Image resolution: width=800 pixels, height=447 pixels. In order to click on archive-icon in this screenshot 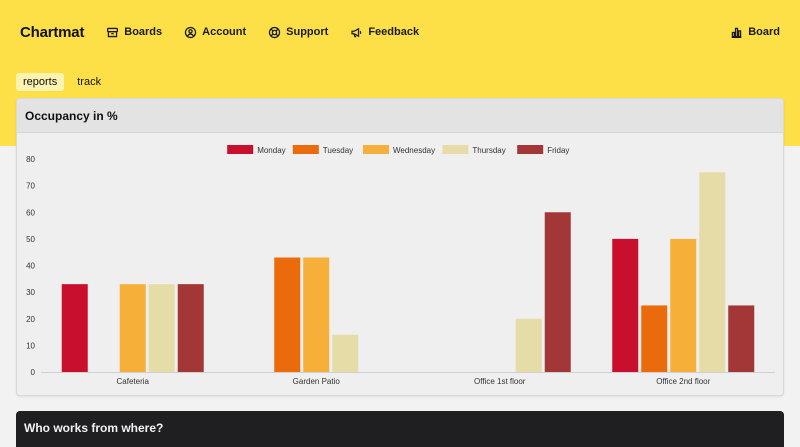, I will do `click(112, 32)`.